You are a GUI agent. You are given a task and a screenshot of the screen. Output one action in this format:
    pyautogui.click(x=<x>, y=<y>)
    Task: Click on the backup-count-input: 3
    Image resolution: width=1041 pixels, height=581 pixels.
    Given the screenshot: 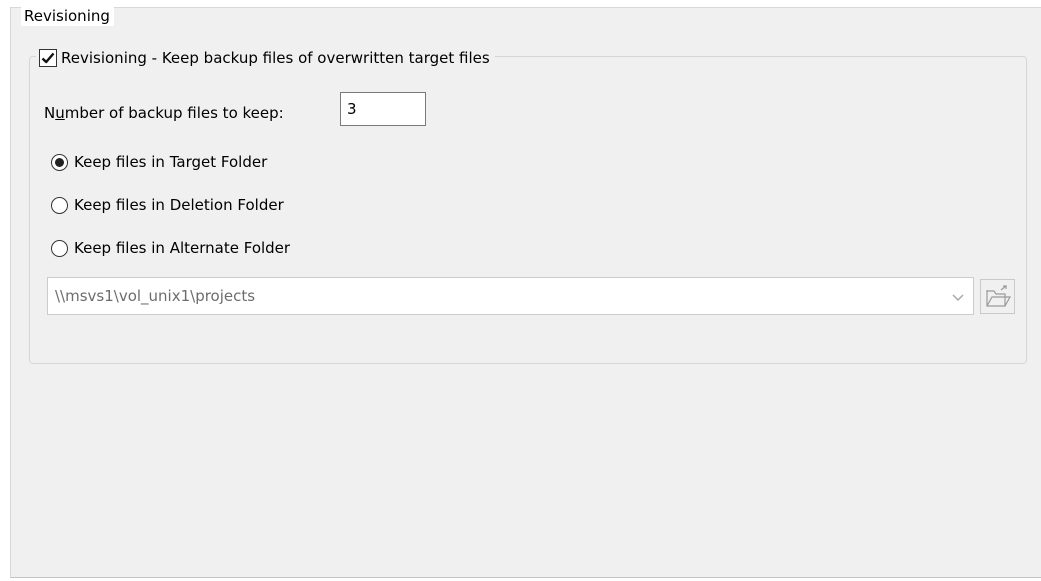 What is the action you would take?
    pyautogui.click(x=383, y=109)
    